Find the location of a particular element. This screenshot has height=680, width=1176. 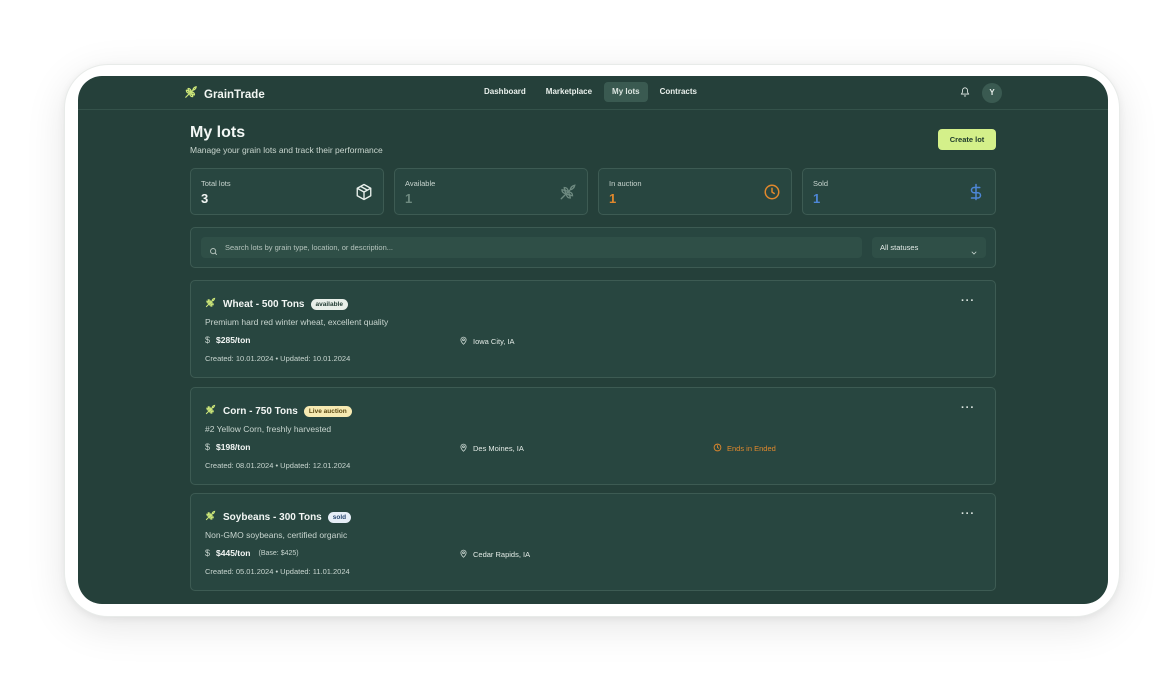

nav-link-my-lots: My lots is located at coordinates (626, 92).